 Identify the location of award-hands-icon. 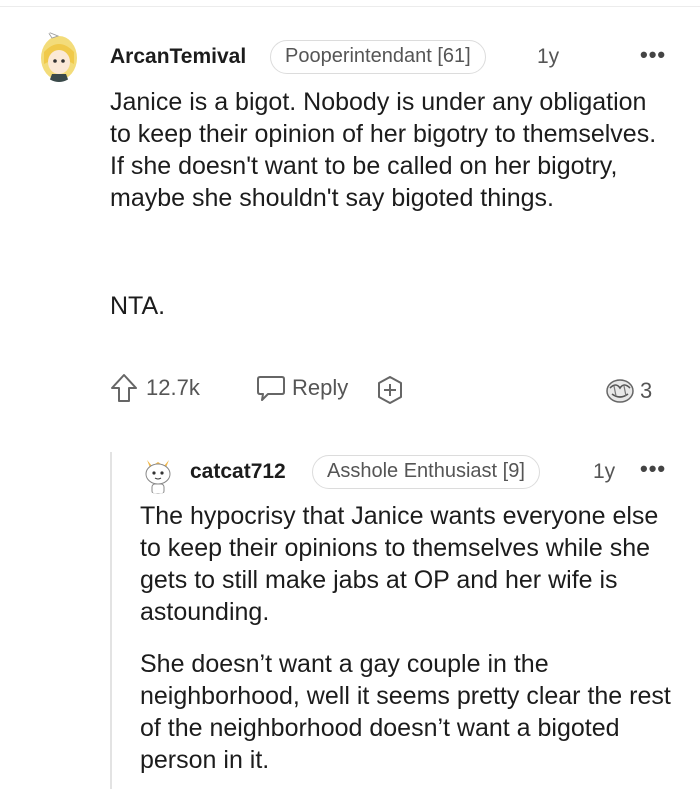
(620, 391).